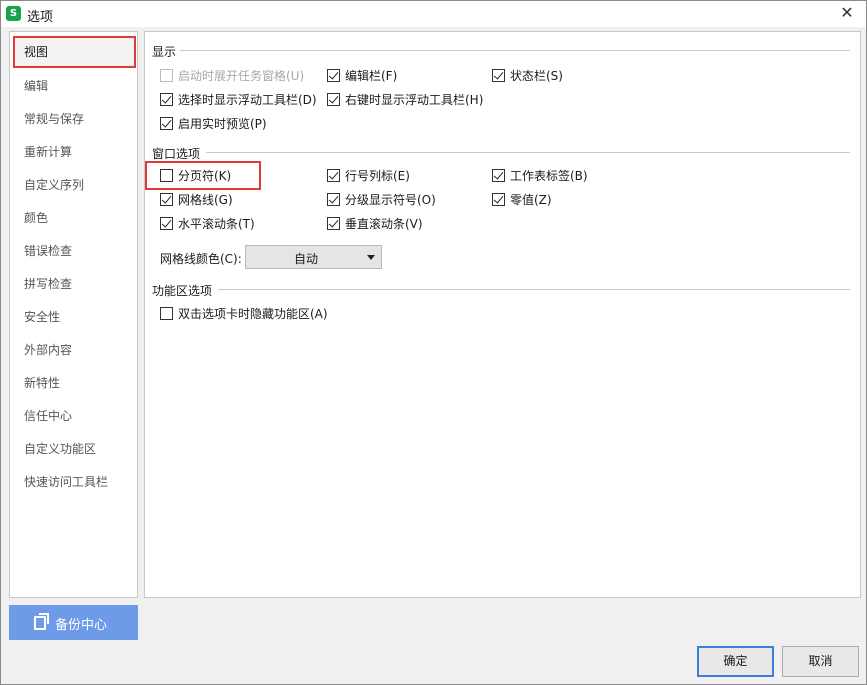 The width and height of the screenshot is (867, 685). I want to click on backup-icon, so click(41, 621).